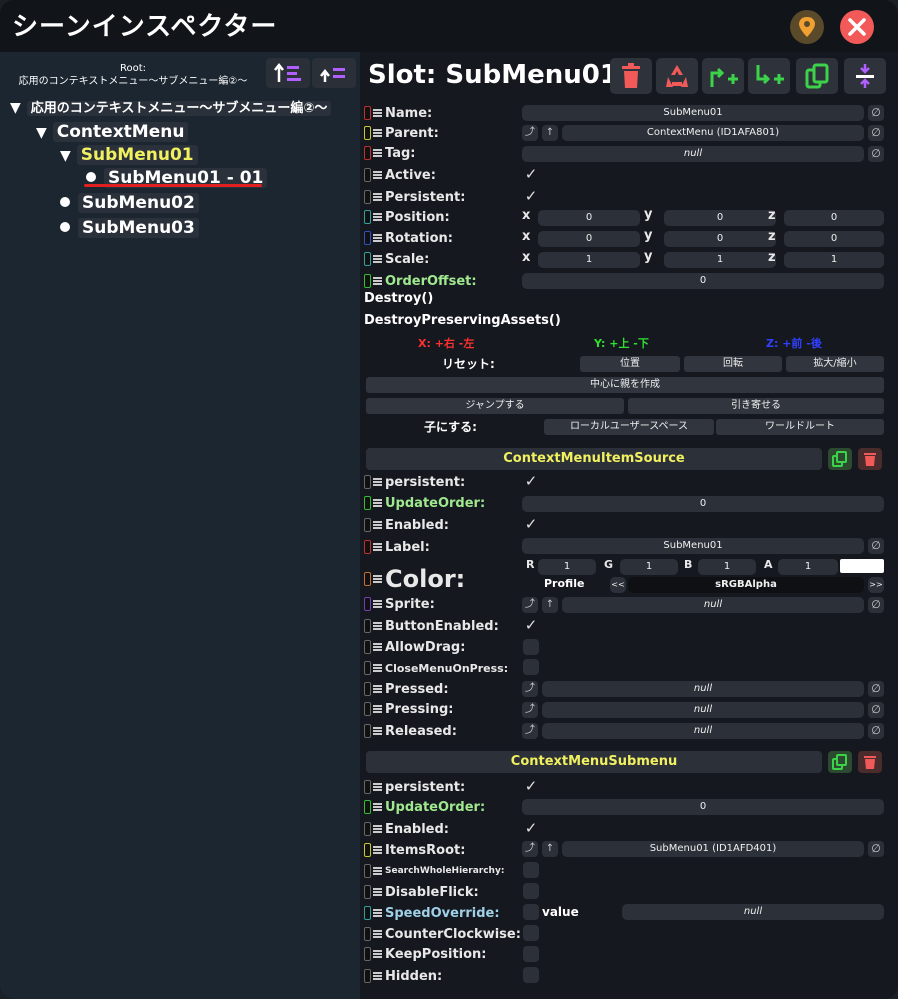 The image size is (898, 999). I want to click on tree-item-contextmenu: ▼ ContextMenu, so click(112, 132).